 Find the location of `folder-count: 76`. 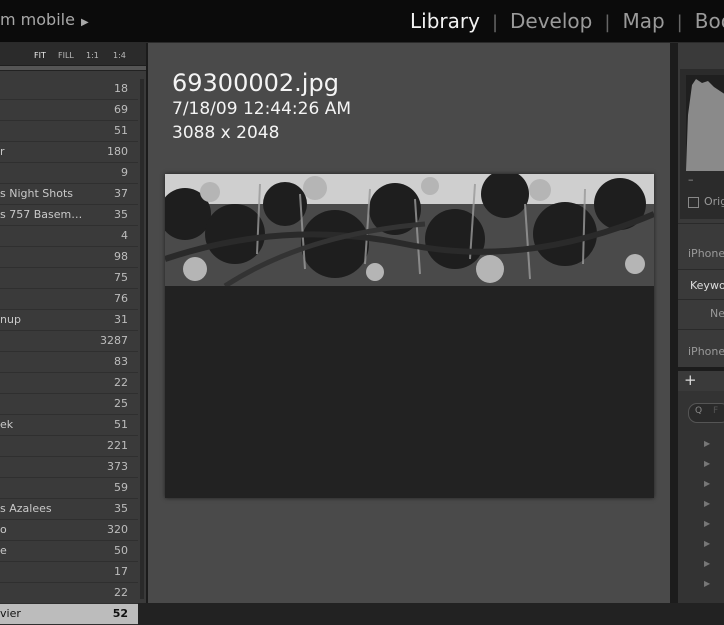

folder-count: 76 is located at coordinates (121, 298).